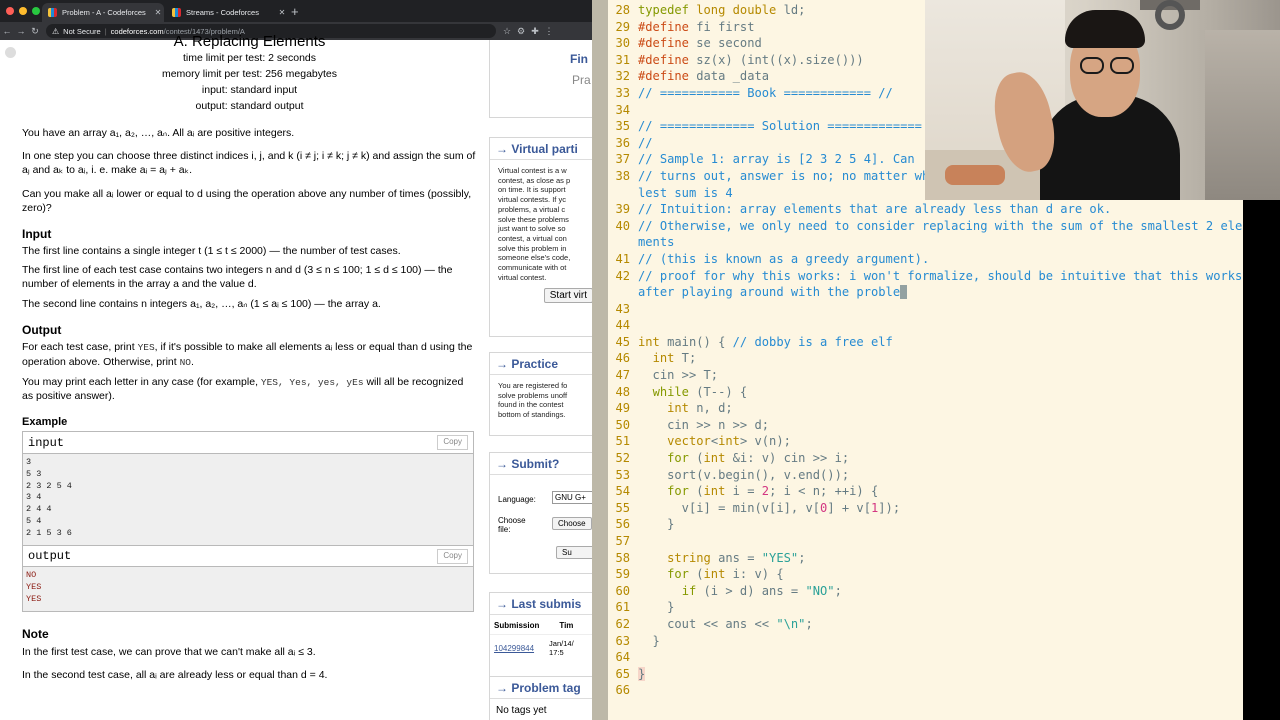  What do you see at coordinates (722, 10) in the screenshot?
I see `line-code: typedef long double ld;` at bounding box center [722, 10].